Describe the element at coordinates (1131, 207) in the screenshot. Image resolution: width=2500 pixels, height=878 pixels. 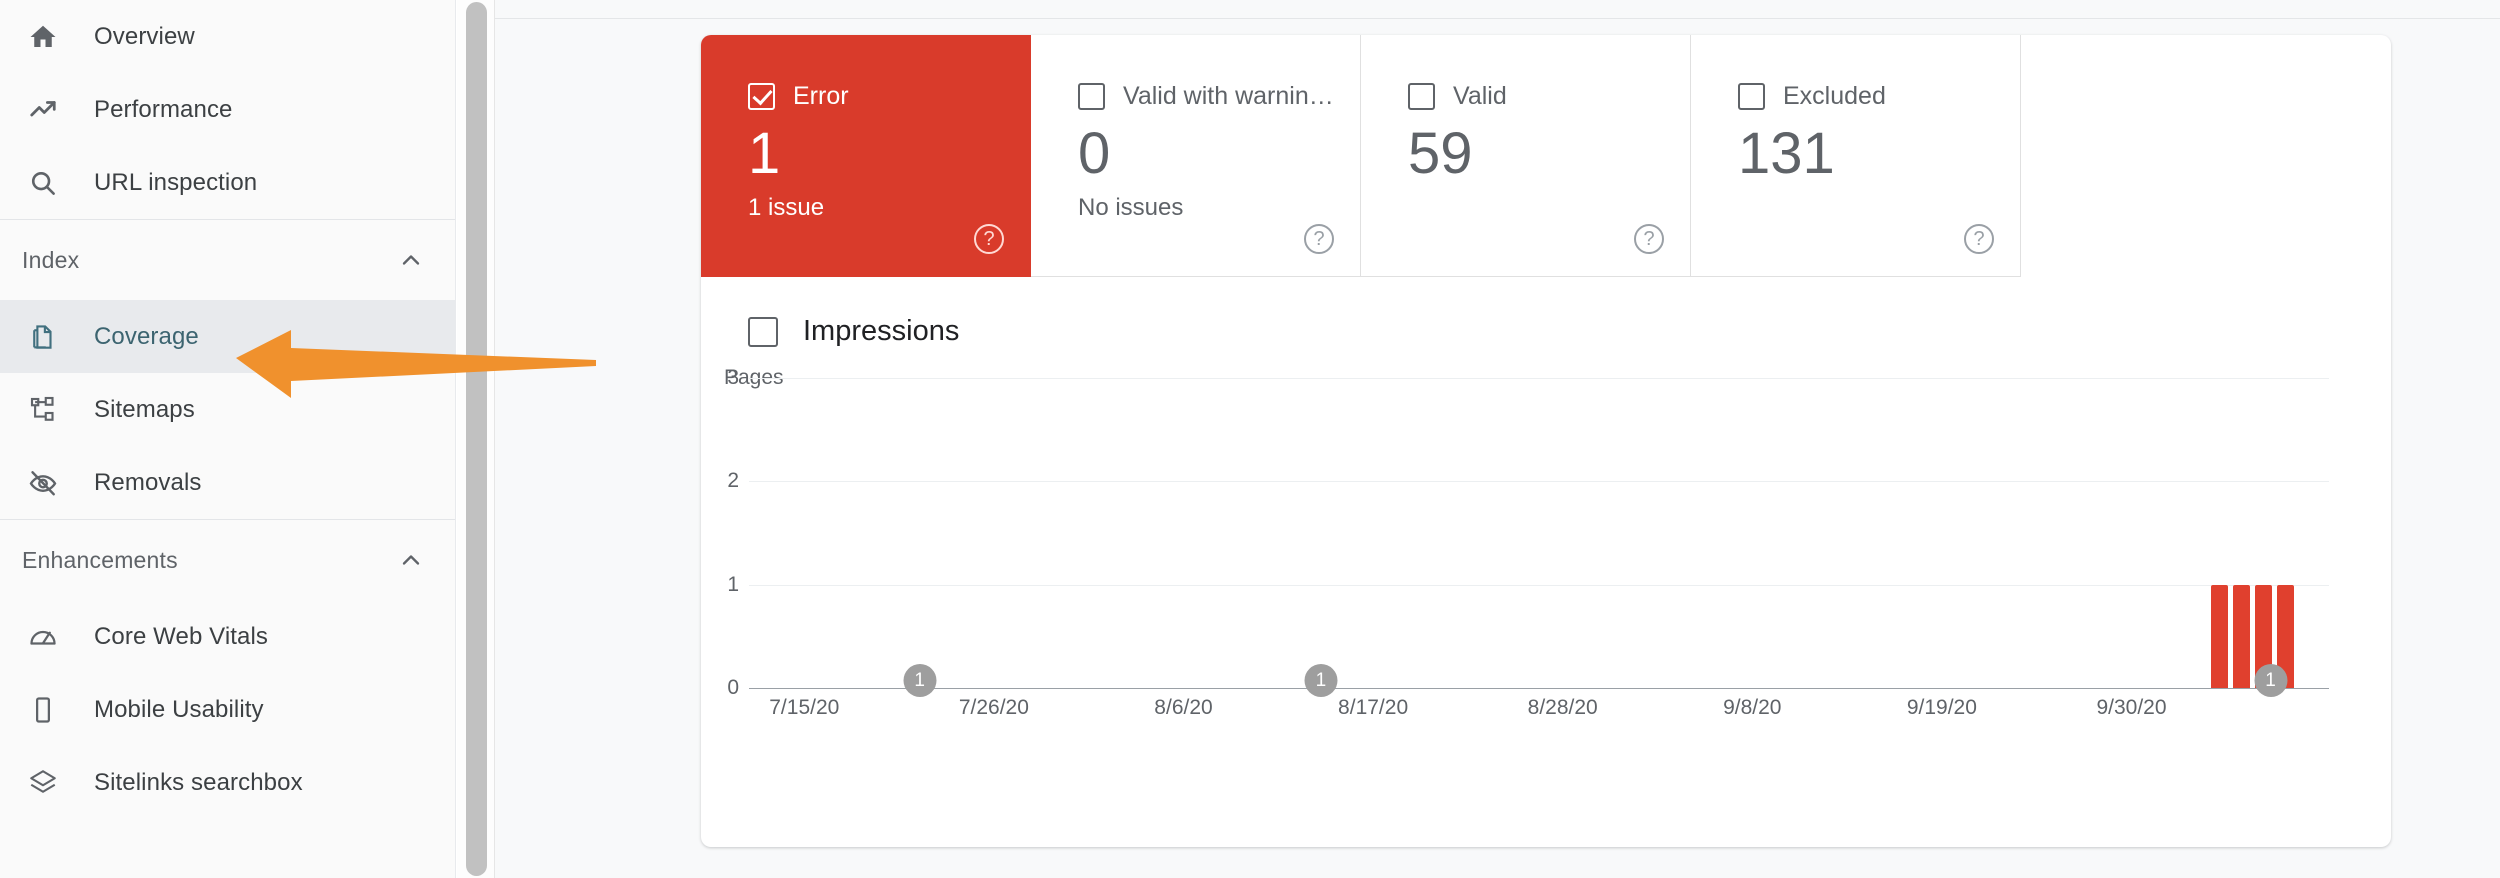
I see `status-card-subtext: No issues` at that location.